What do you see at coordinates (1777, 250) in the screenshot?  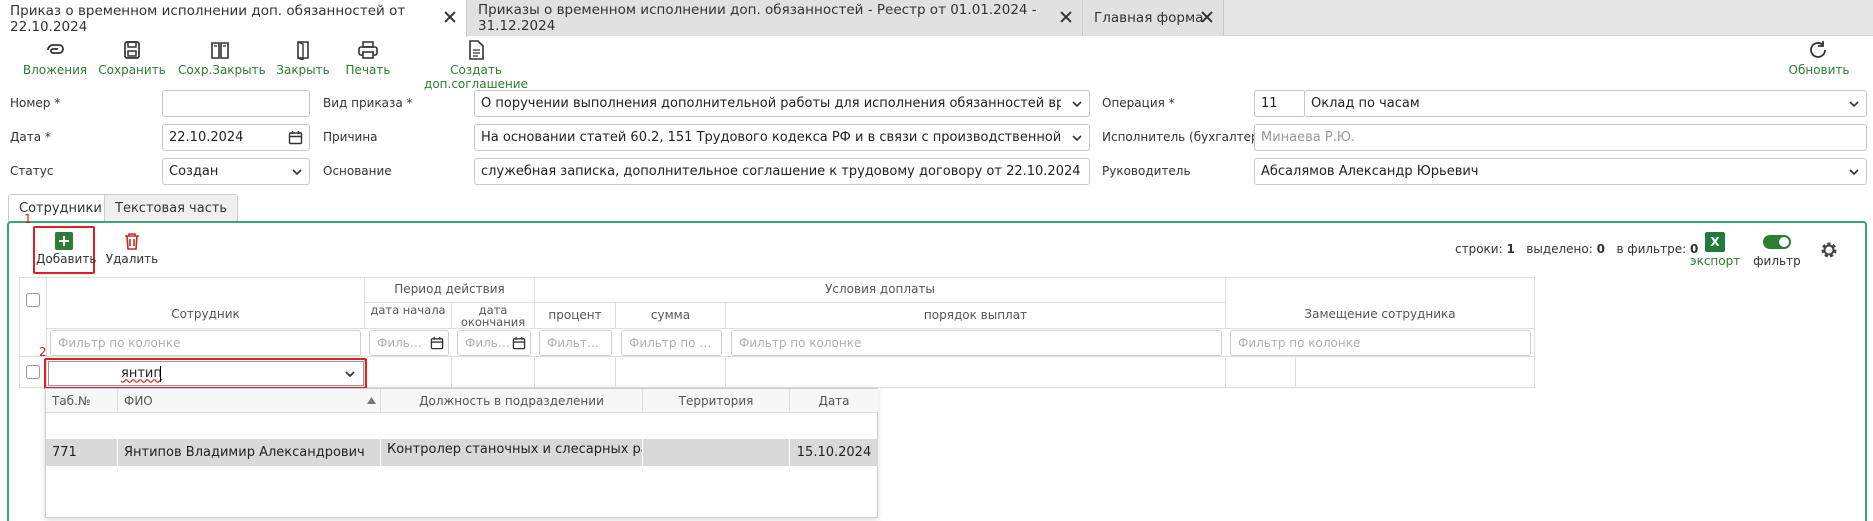 I see `filter-toggle: фильтр` at bounding box center [1777, 250].